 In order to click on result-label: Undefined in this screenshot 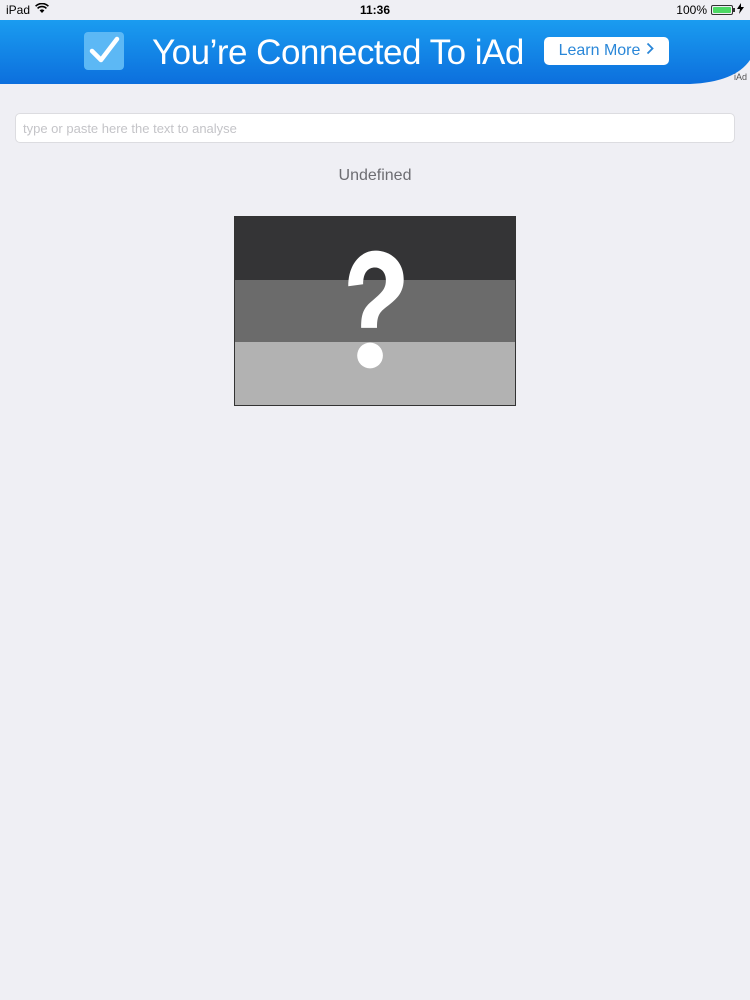, I will do `click(375, 175)`.